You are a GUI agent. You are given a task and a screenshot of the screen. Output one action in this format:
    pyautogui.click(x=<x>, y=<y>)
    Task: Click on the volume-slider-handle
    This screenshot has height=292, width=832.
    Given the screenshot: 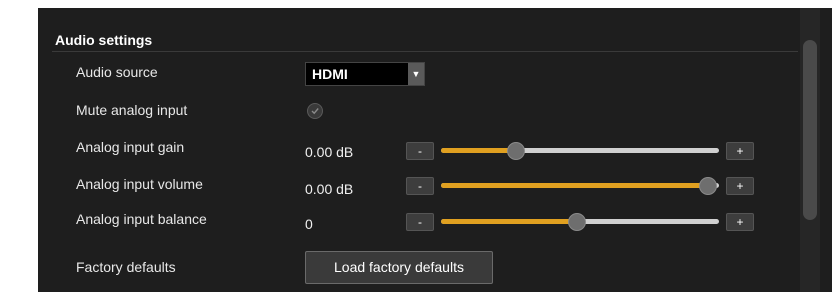 What is the action you would take?
    pyautogui.click(x=708, y=186)
    